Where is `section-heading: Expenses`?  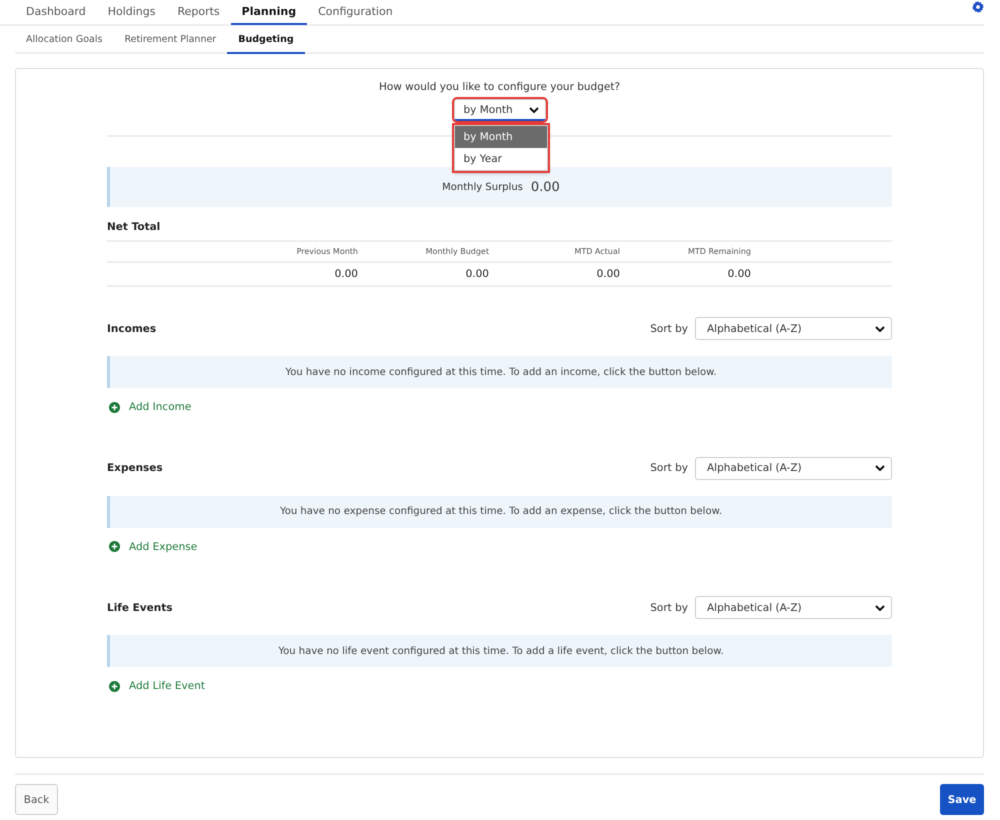
section-heading: Expenses is located at coordinates (135, 468).